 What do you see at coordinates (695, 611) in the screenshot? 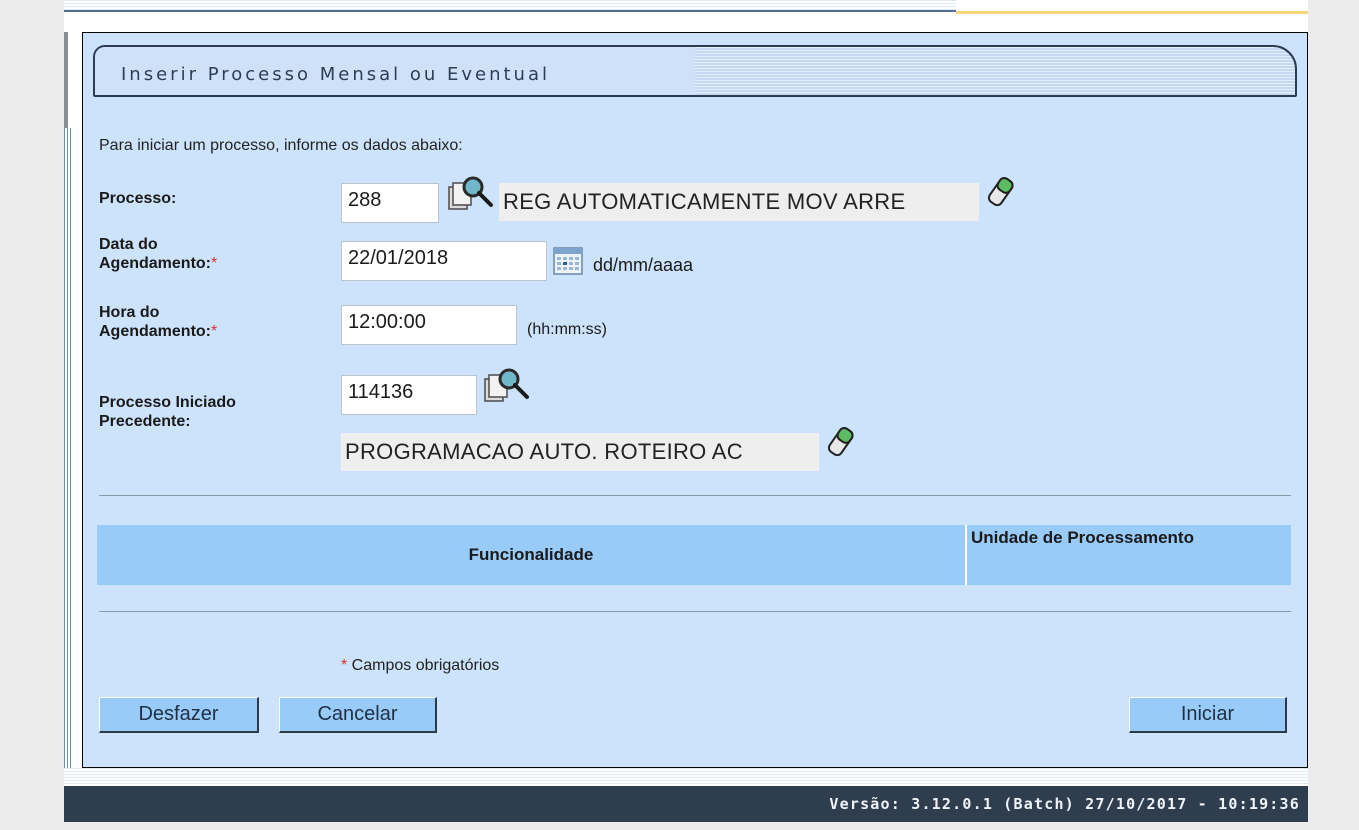
I see `divider-bottom` at bounding box center [695, 611].